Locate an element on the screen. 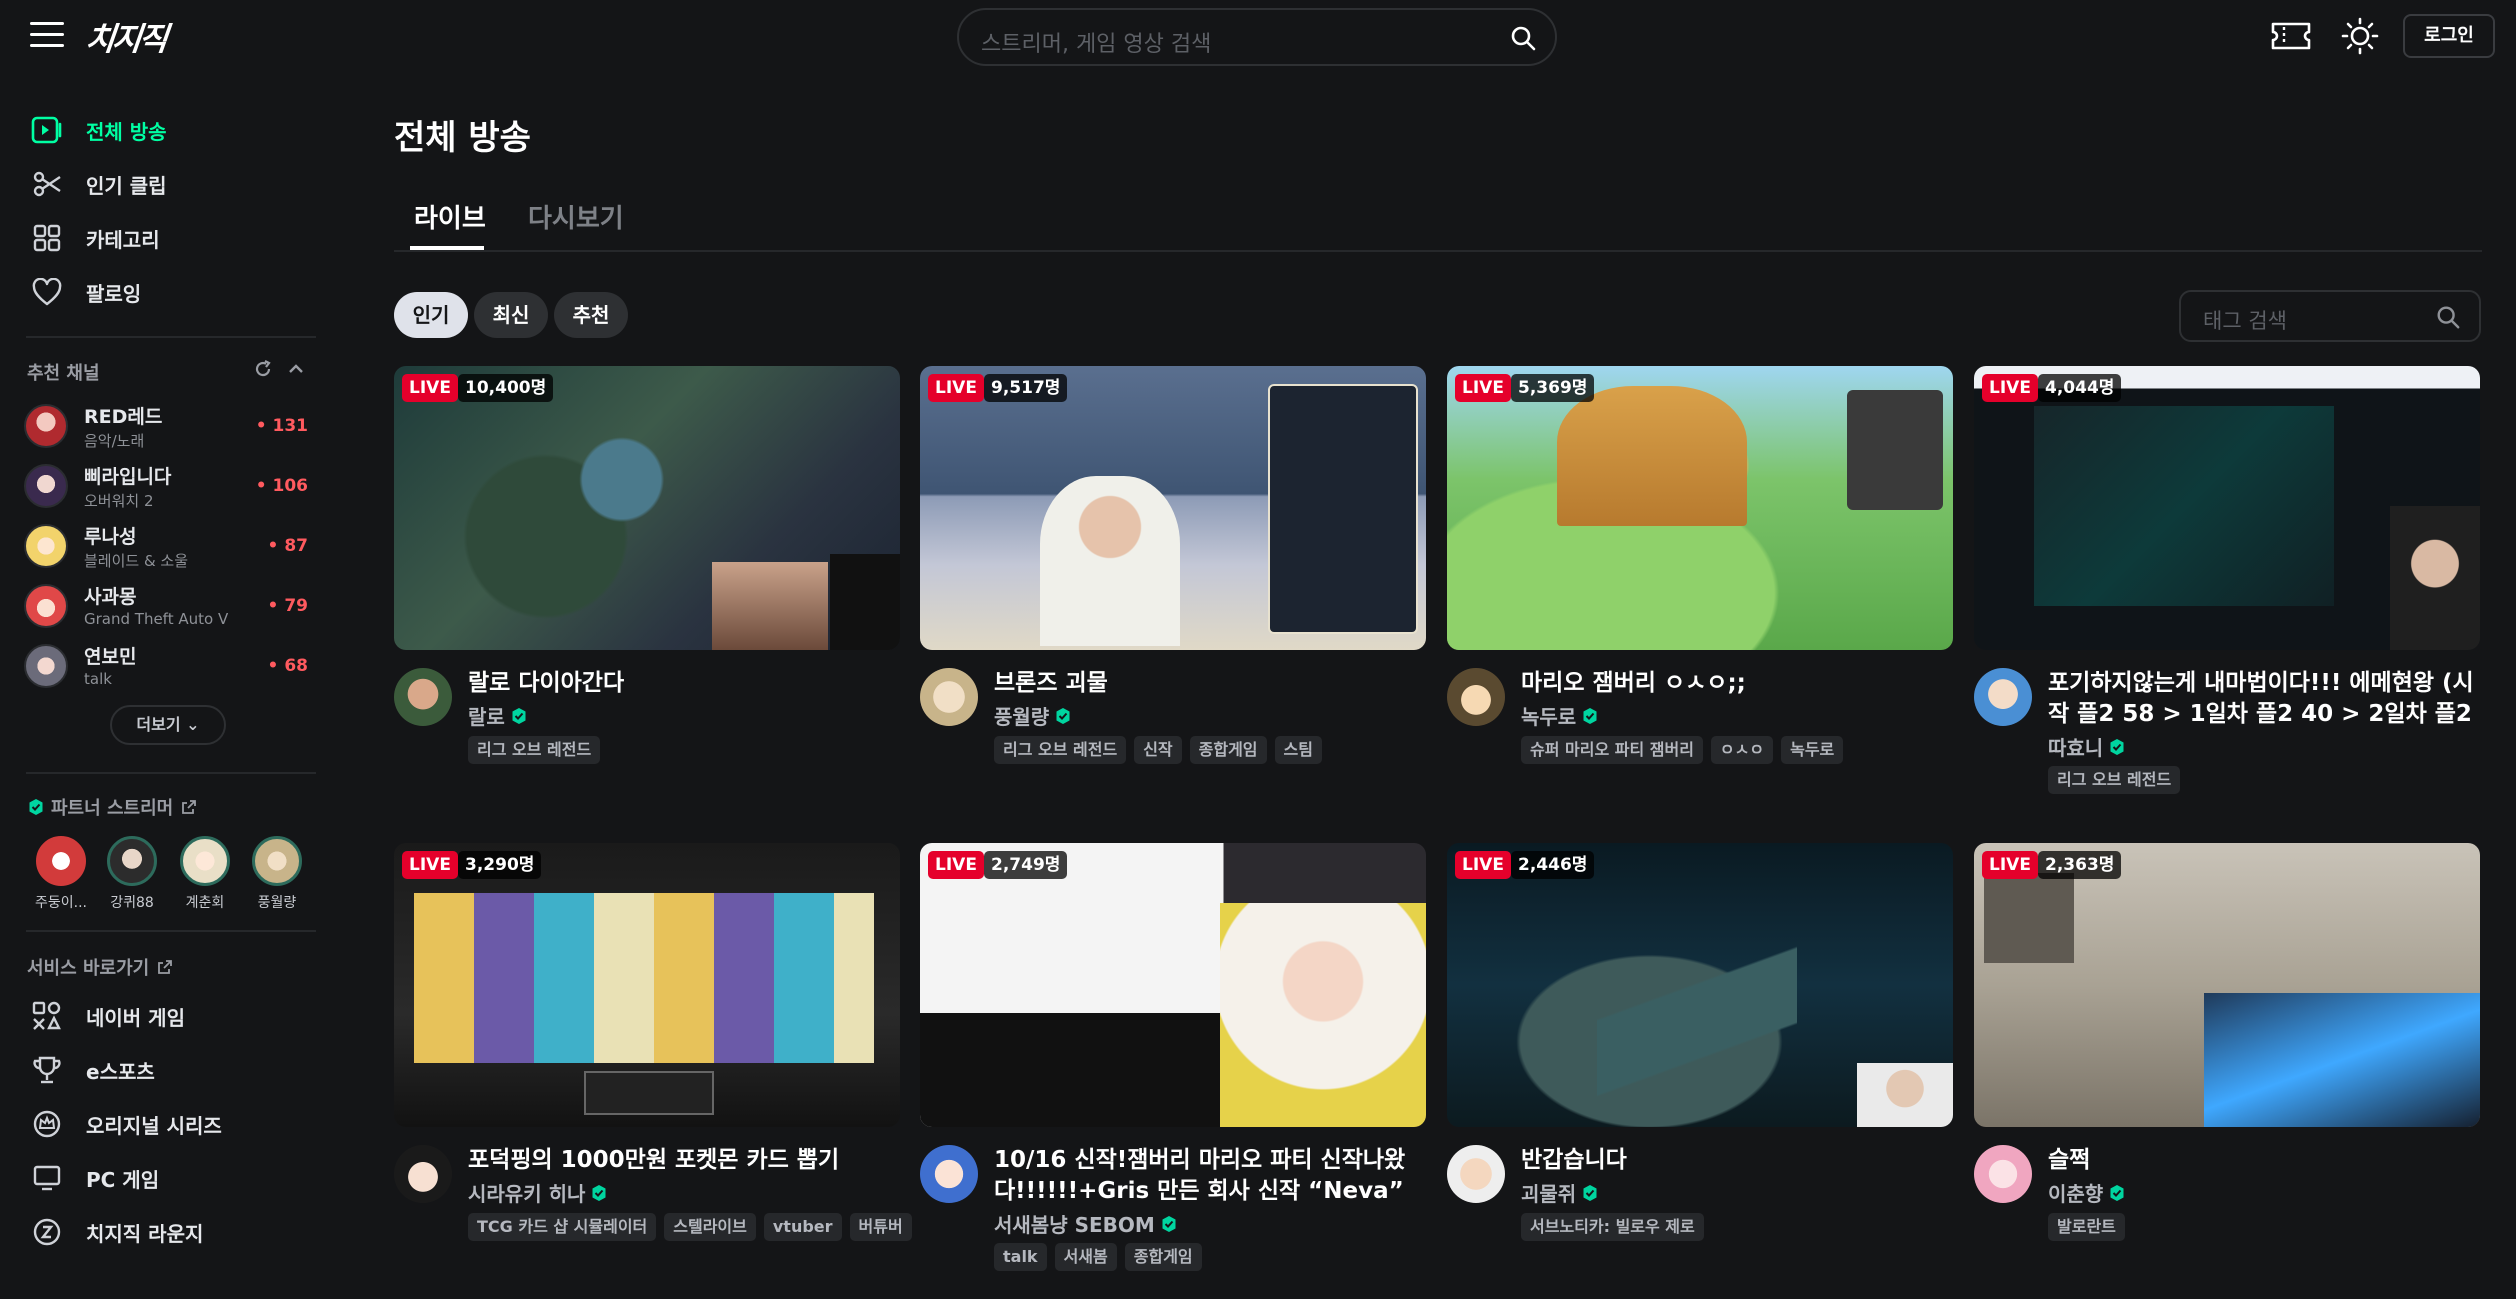 This screenshot has width=2516, height=1299. viewer-count: 9,517명 is located at coordinates (1026, 388).